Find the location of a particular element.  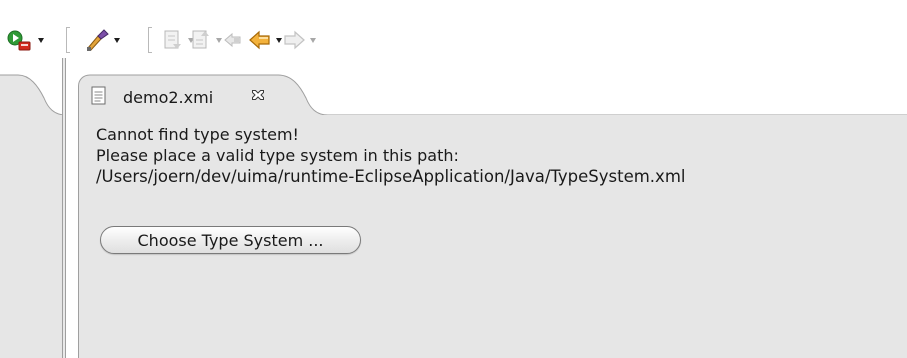

external-tools-dropdown-icon is located at coordinates (117, 40).